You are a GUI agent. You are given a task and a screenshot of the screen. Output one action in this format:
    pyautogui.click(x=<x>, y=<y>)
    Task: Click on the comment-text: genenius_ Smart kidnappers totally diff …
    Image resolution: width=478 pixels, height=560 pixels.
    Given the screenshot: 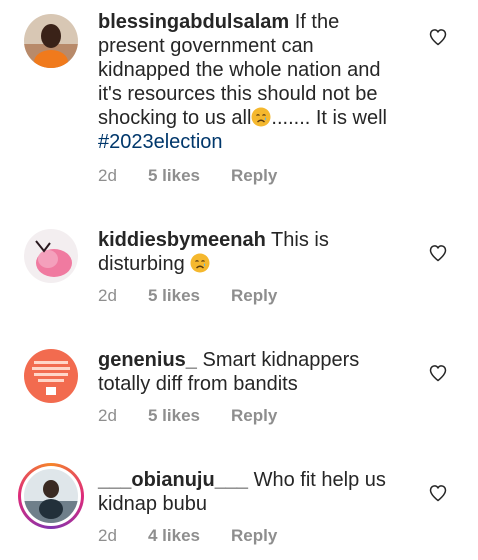 What is the action you would take?
    pyautogui.click(x=253, y=372)
    